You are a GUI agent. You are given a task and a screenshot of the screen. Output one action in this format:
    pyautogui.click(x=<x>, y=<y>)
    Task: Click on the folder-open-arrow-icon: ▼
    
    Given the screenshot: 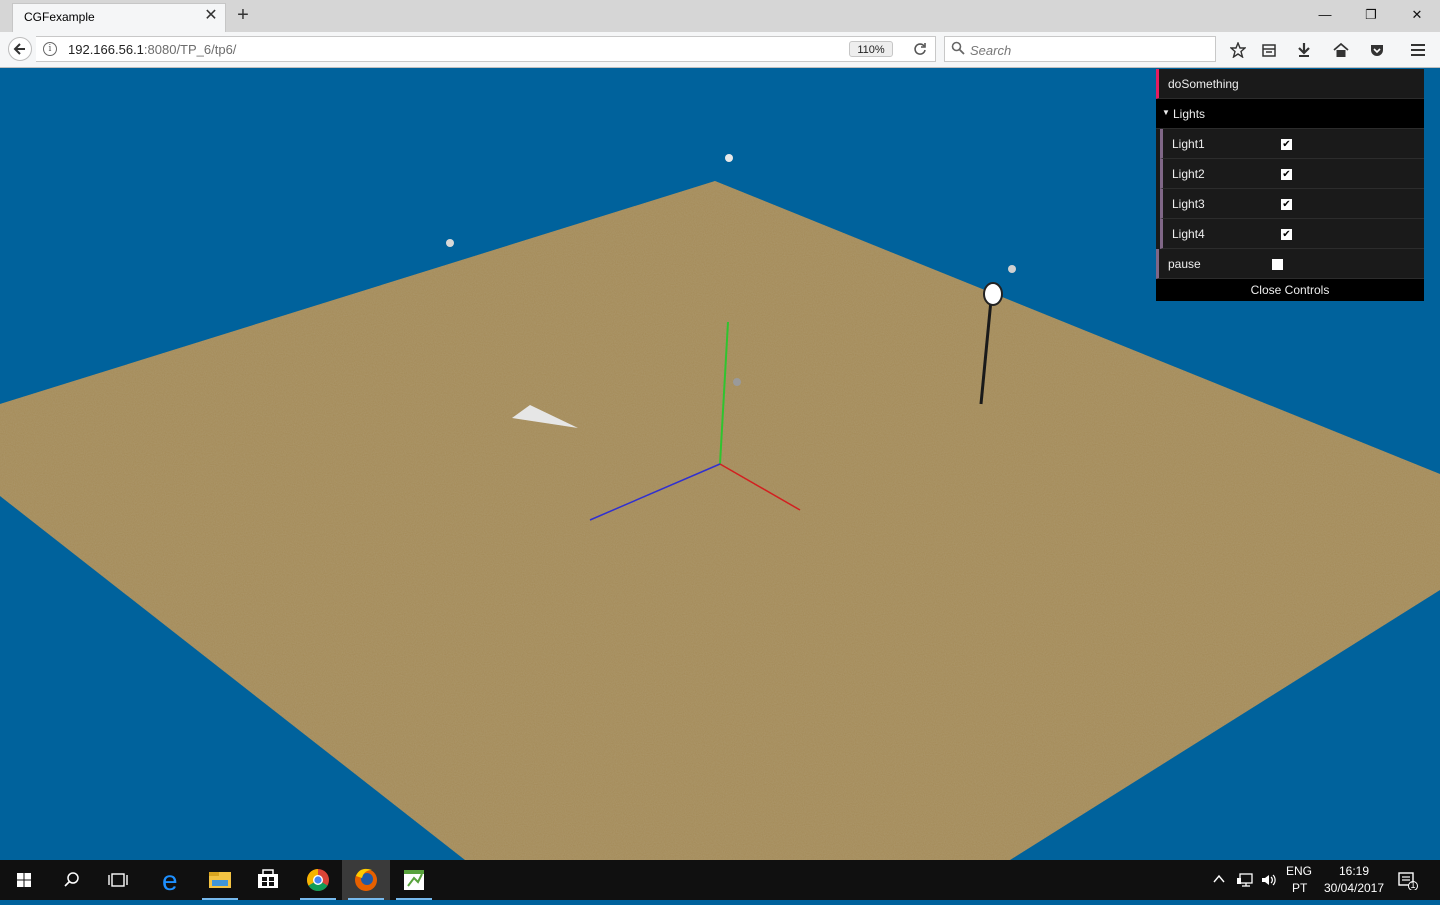 What is the action you would take?
    pyautogui.click(x=1166, y=112)
    